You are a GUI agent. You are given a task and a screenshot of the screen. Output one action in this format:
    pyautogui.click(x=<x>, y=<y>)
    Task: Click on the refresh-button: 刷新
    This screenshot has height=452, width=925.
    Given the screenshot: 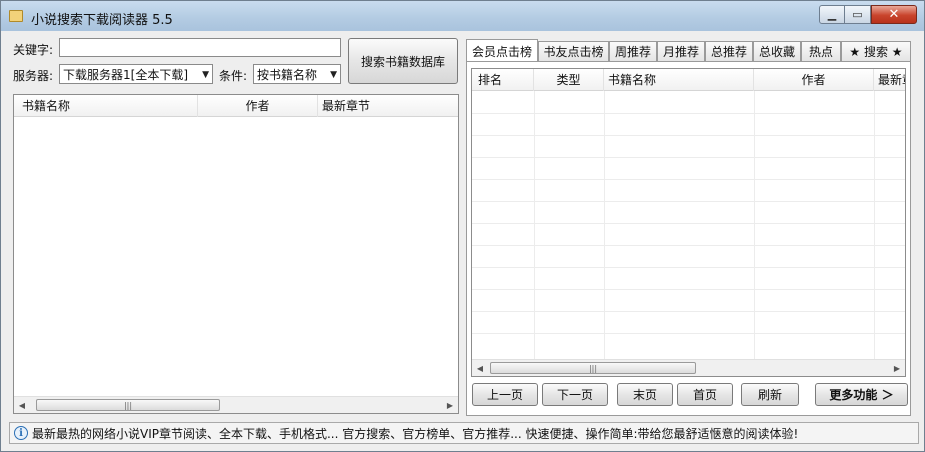 What is the action you would take?
    pyautogui.click(x=770, y=394)
    